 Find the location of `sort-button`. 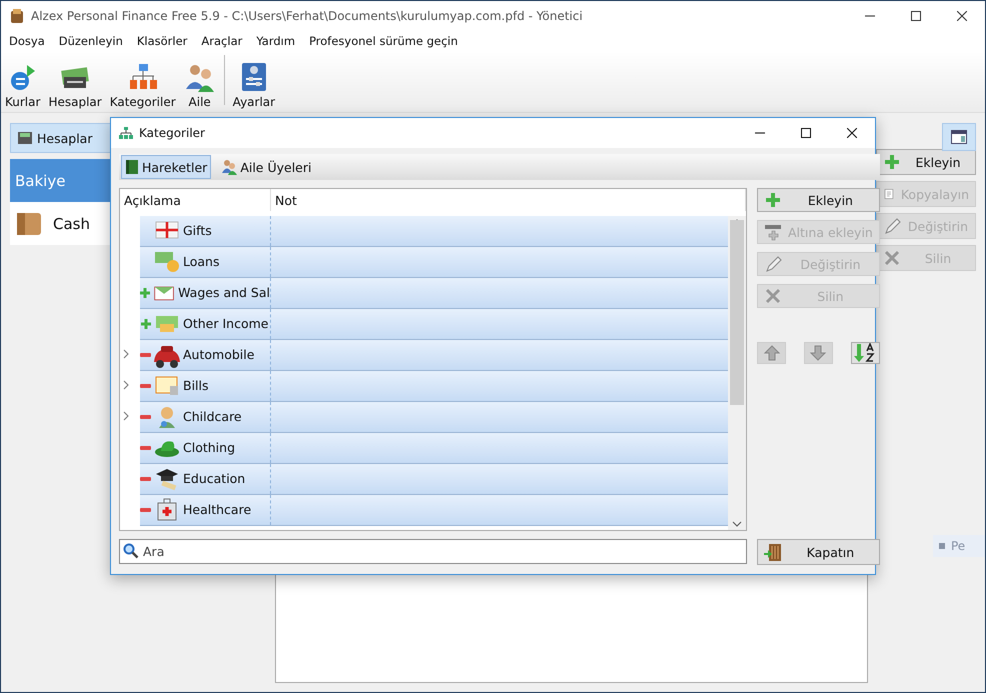

sort-button is located at coordinates (865, 353).